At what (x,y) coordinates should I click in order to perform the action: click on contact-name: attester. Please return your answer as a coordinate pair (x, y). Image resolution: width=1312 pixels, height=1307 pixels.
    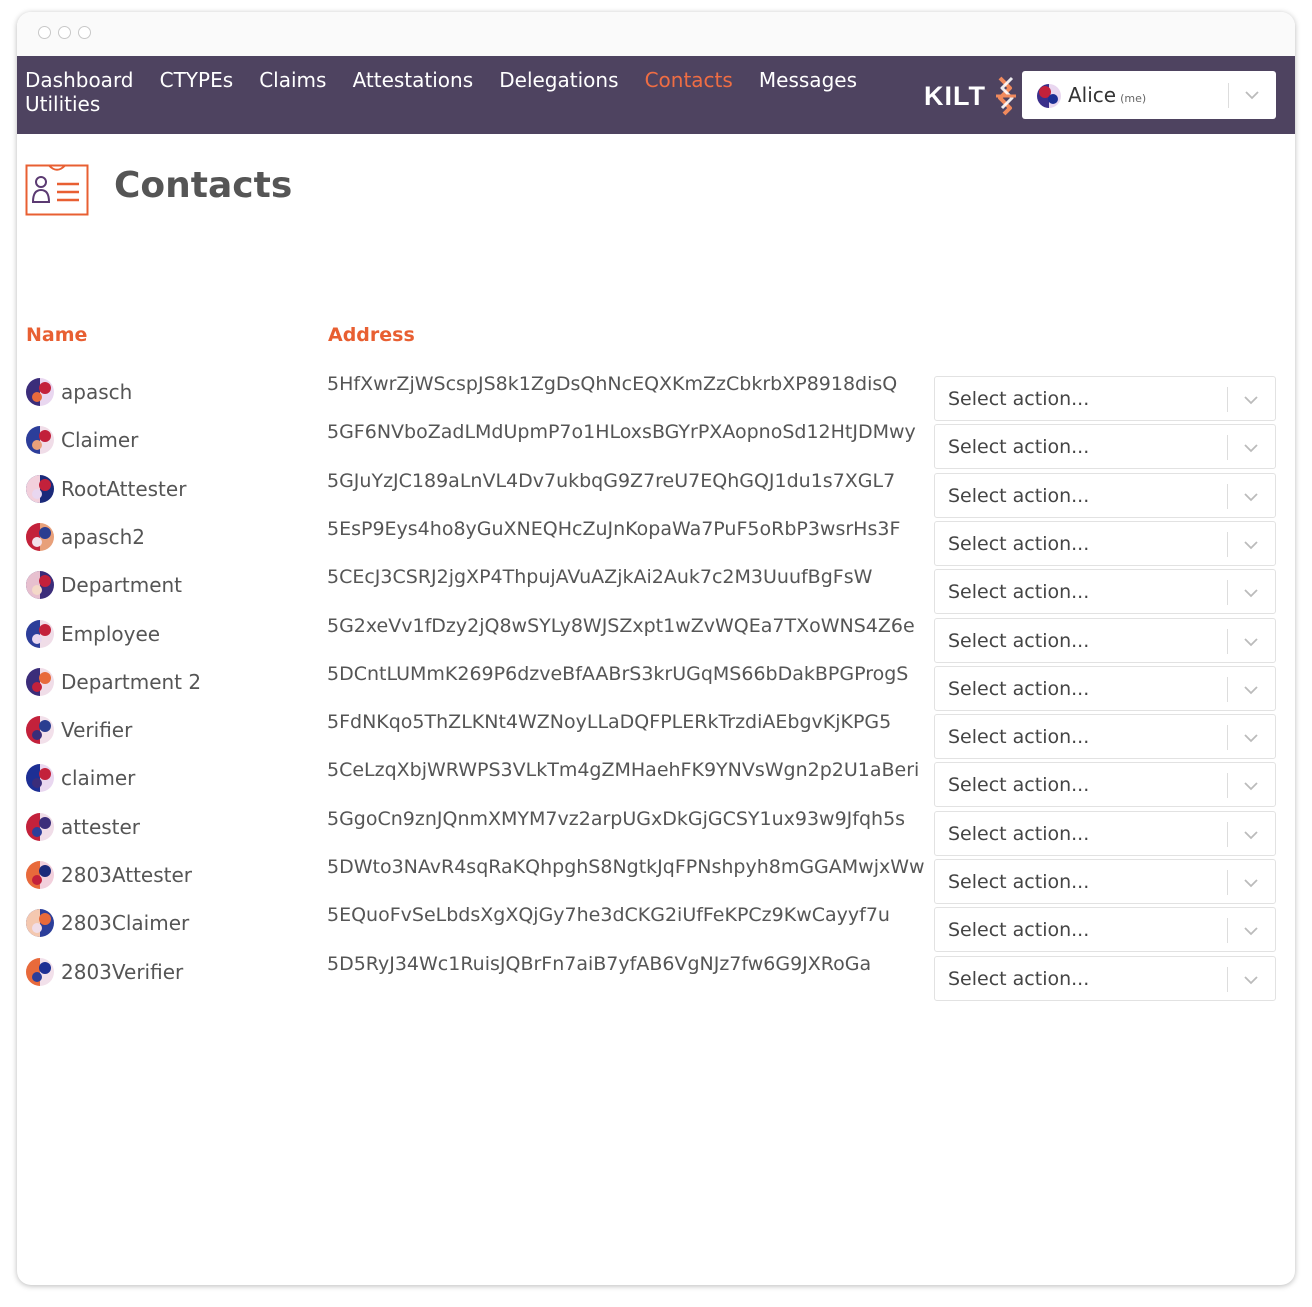
    Looking at the image, I should click on (101, 826).